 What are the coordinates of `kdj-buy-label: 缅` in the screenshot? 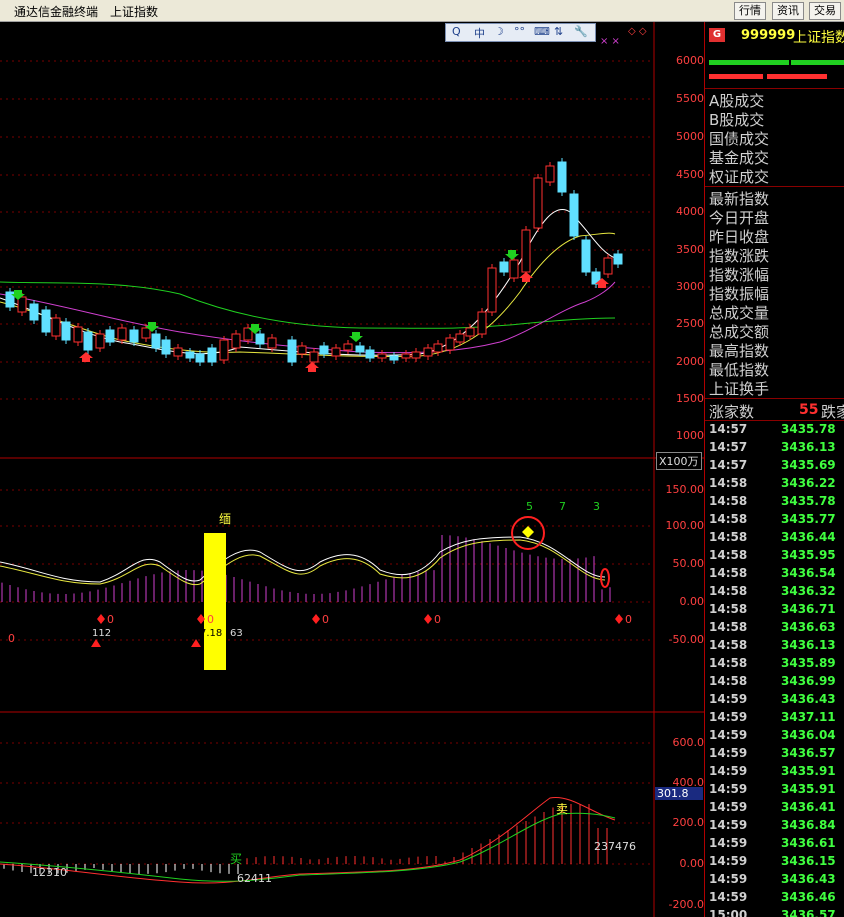 It's located at (225, 519).